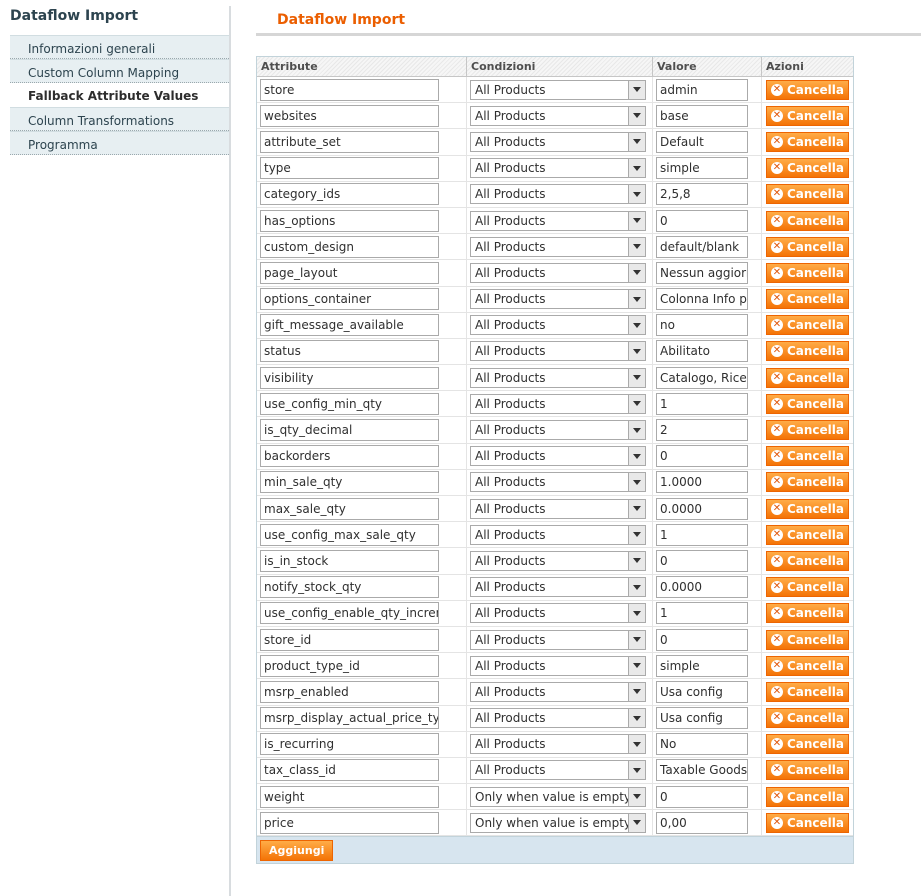 Image resolution: width=921 pixels, height=896 pixels. I want to click on attribute-input: status, so click(349, 351).